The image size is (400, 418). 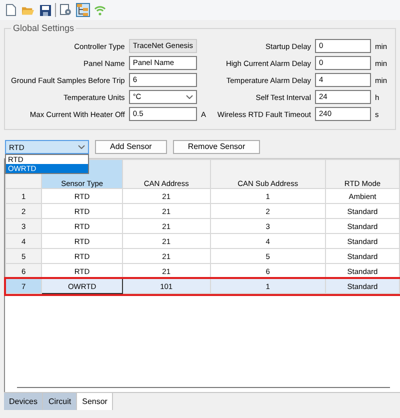 I want to click on tab: Devices, so click(x=24, y=401).